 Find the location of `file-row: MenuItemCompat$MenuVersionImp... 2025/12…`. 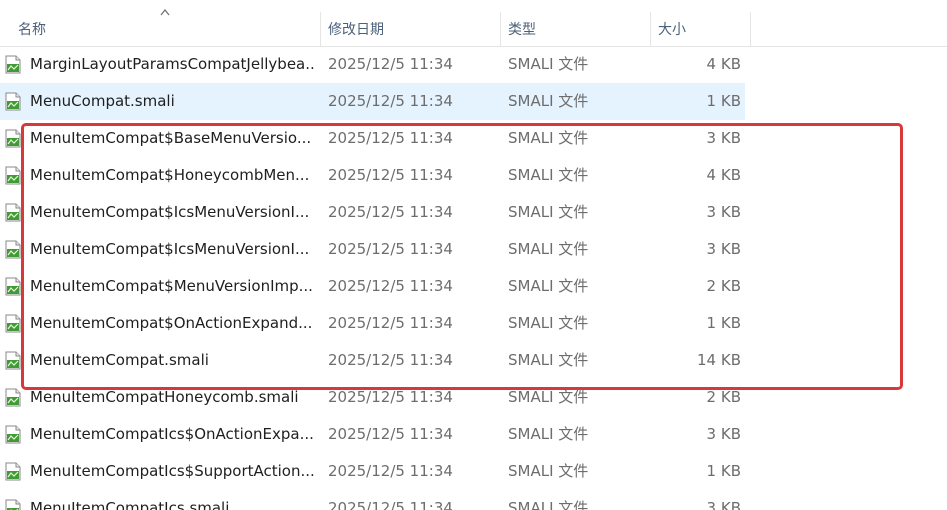

file-row: MenuItemCompat$MenuVersionImp... 2025/12… is located at coordinates (372, 286).